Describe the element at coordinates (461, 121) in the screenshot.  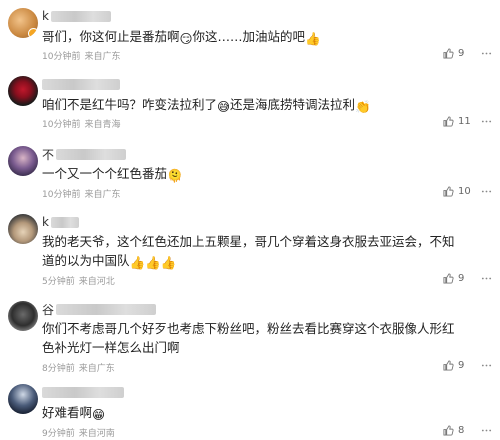
I see `like-button: 11` at that location.